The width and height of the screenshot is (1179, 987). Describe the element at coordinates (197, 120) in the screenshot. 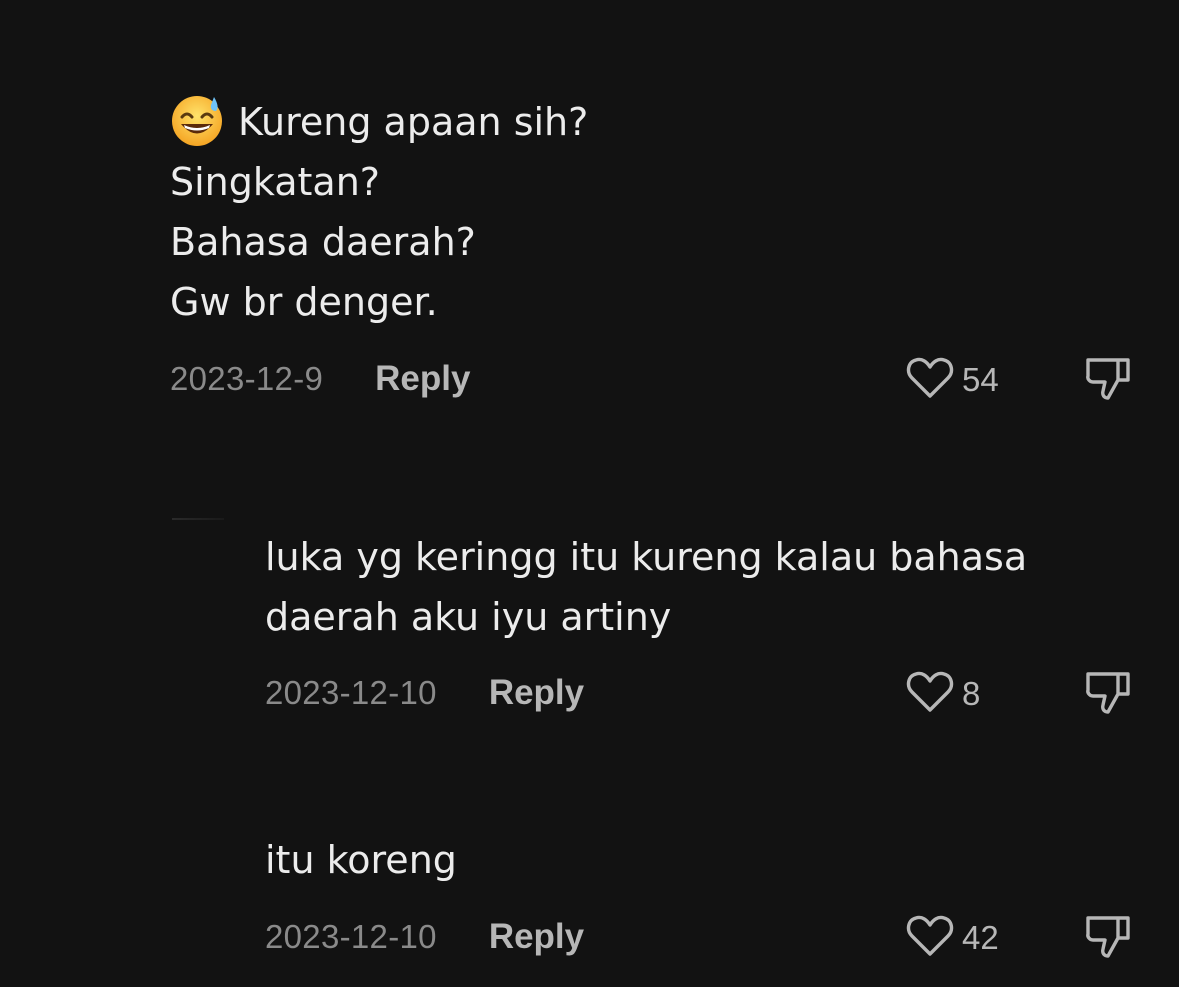

I see `grinning-sweat-emoji-icon` at that location.